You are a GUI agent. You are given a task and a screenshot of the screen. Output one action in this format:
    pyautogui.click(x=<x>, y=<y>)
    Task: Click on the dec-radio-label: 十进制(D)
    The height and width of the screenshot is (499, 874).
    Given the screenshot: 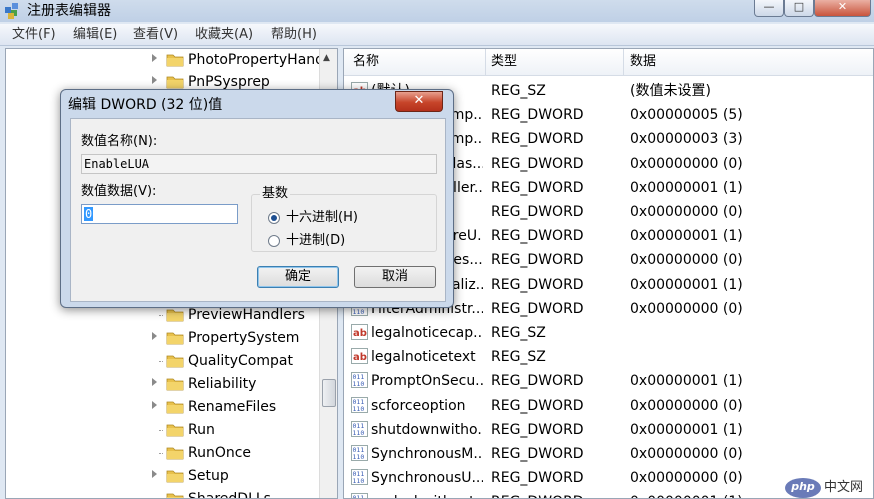 What is the action you would take?
    pyautogui.click(x=315, y=241)
    